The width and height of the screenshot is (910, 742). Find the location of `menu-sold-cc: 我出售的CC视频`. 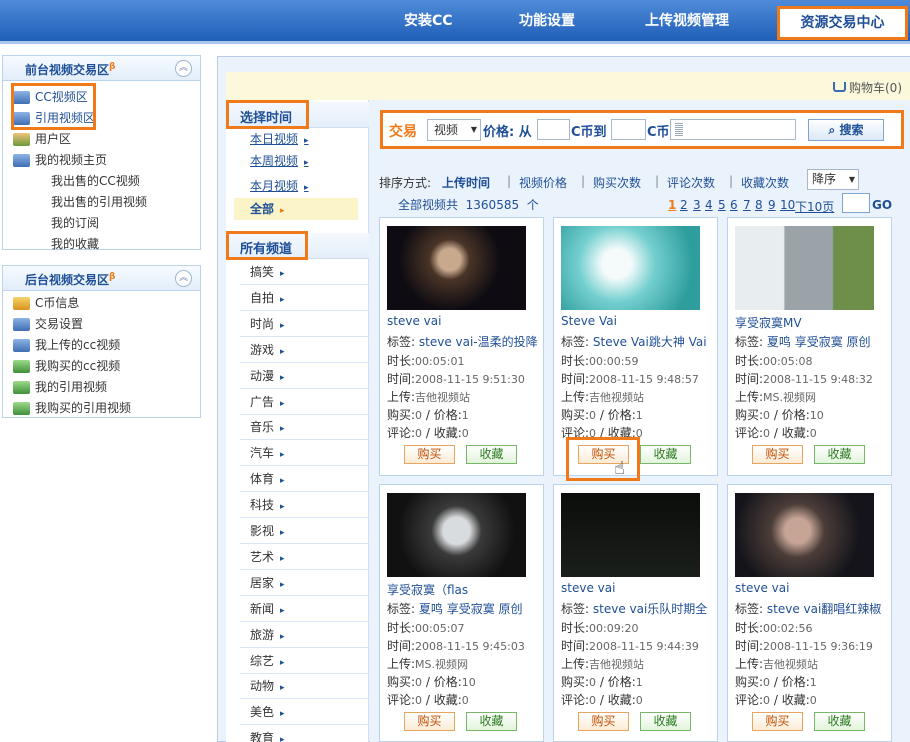

menu-sold-cc: 我出售的CC视频 is located at coordinates (95, 181).